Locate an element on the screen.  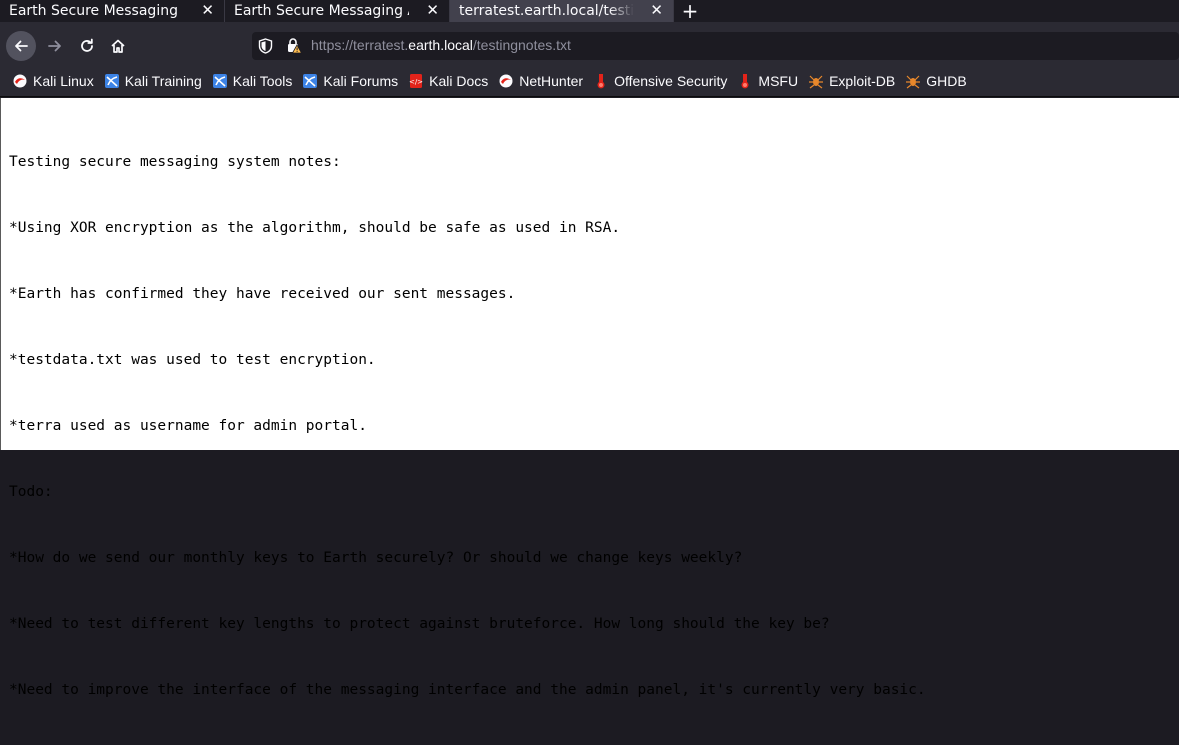
bookmark-label: Kali Tools is located at coordinates (262, 81).